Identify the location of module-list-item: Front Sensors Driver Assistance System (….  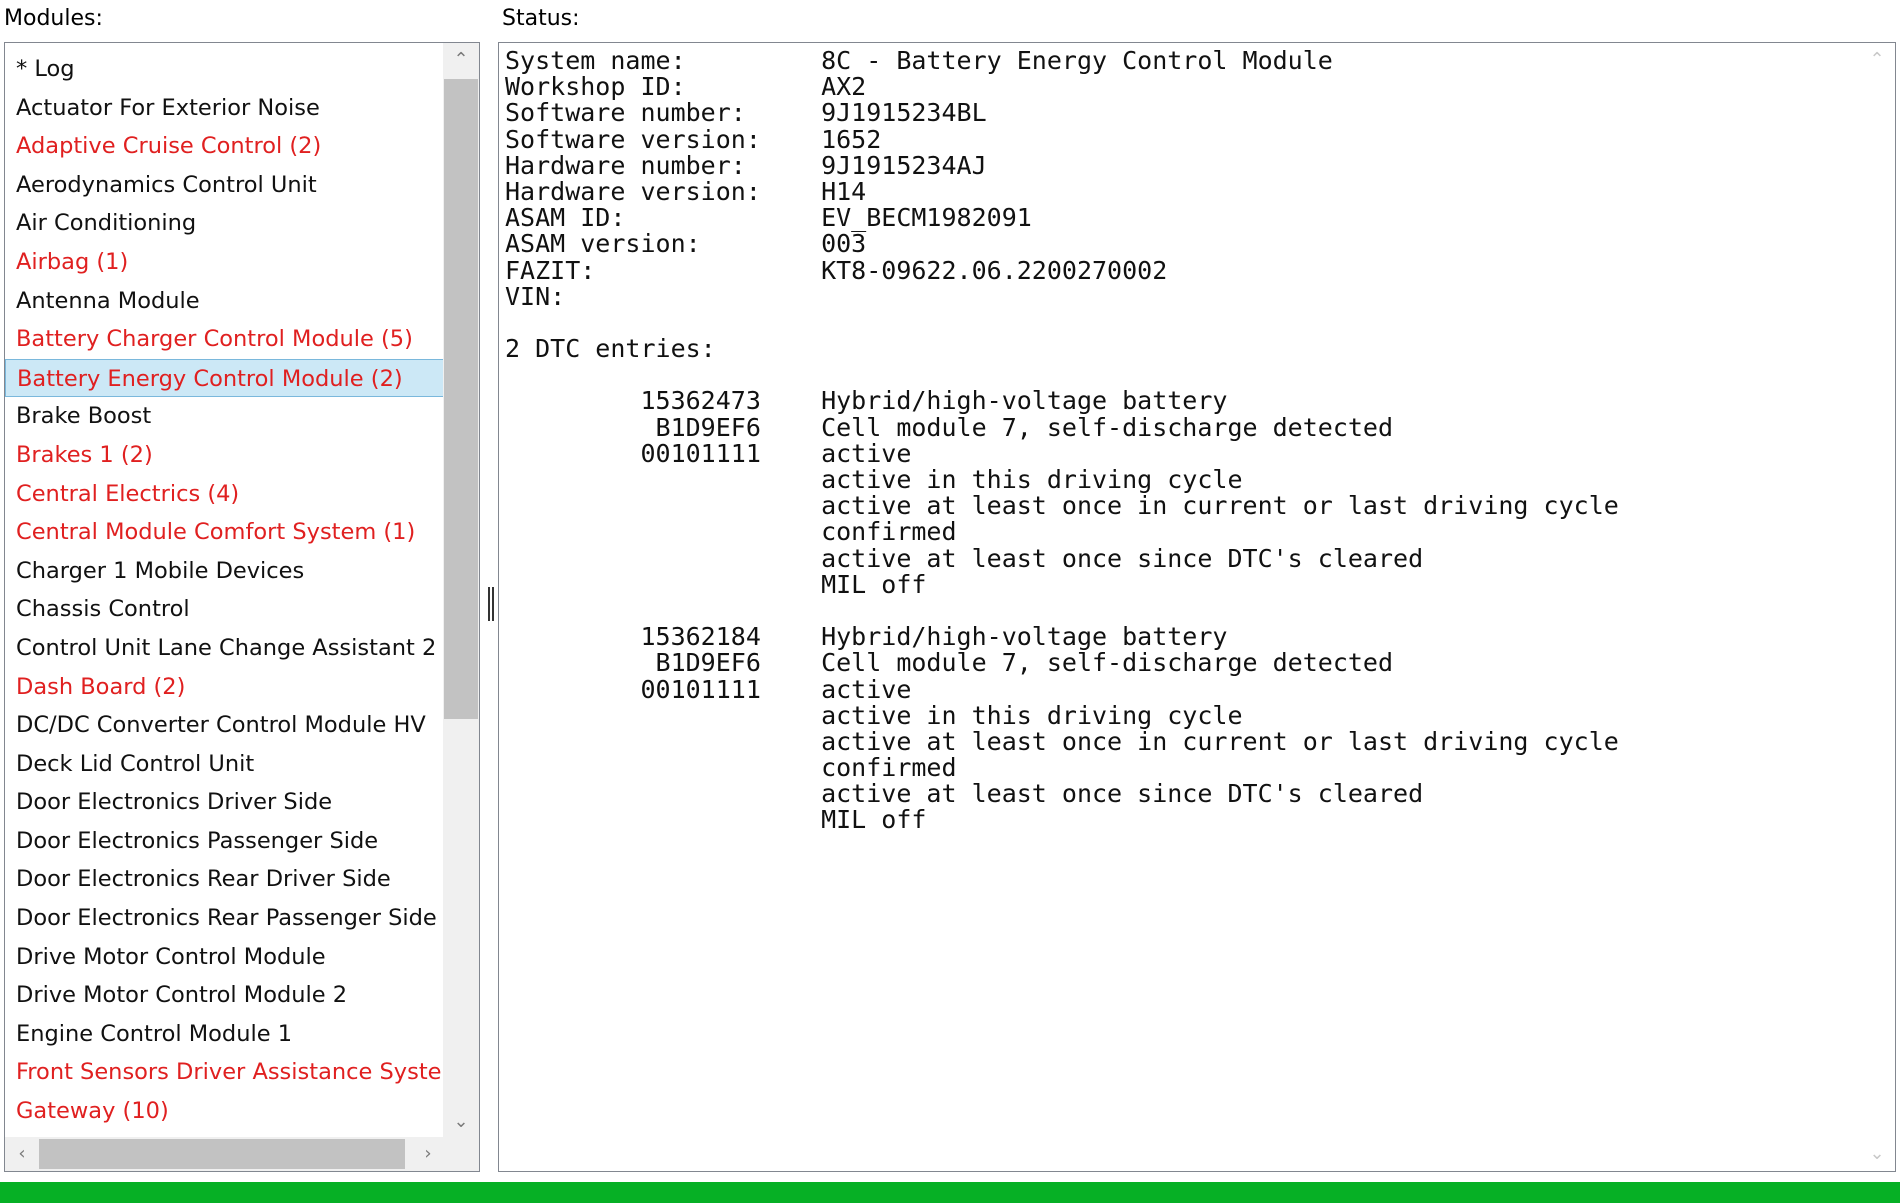
(242, 1072).